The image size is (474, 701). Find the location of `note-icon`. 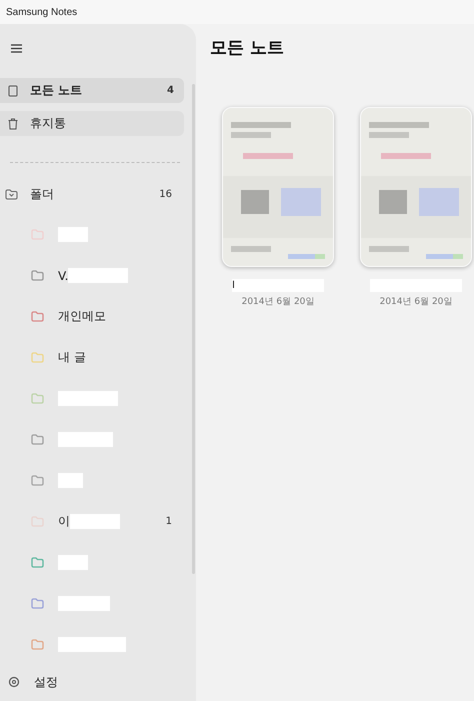

note-icon is located at coordinates (13, 90).